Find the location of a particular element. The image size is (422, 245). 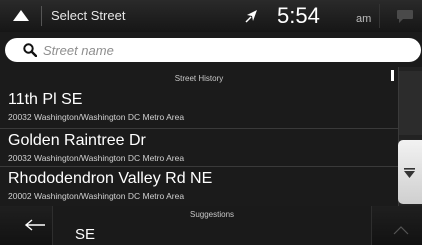

search-bar is located at coordinates (213, 50).